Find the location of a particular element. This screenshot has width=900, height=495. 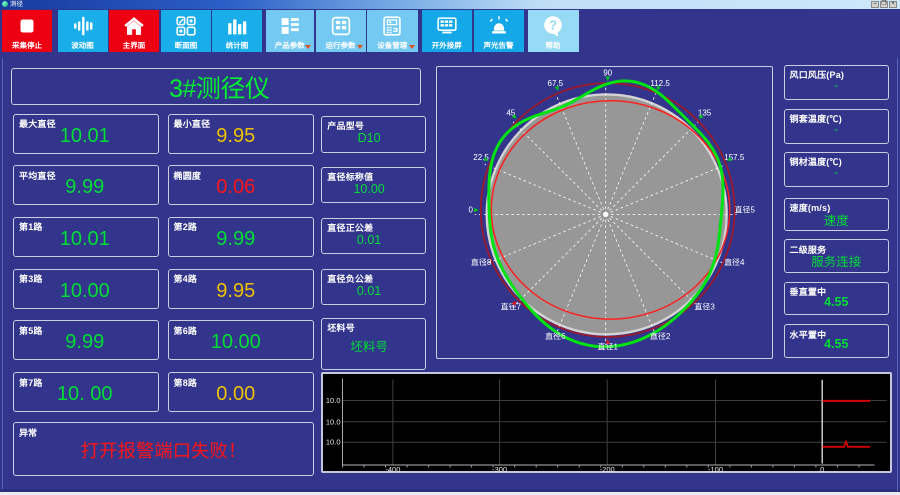

svg-text: 22.5 is located at coordinates (481, 157).